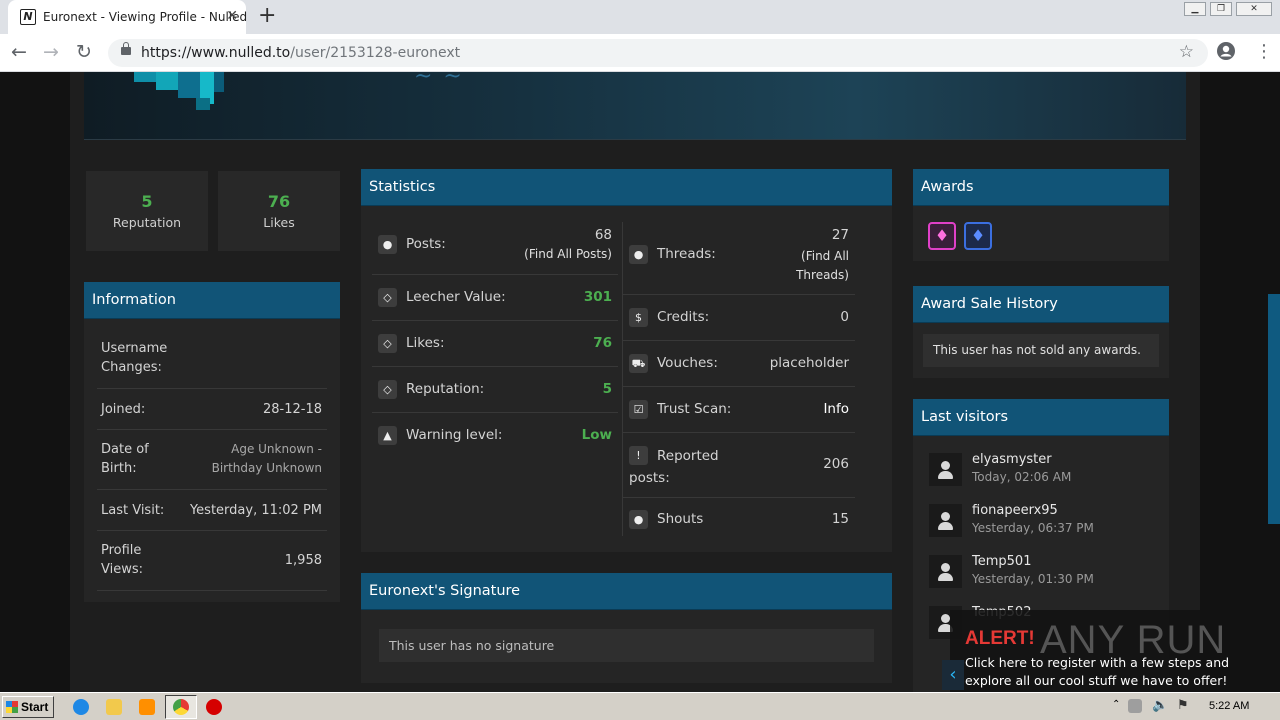 The height and width of the screenshot is (720, 1280). Describe the element at coordinates (134, 358) in the screenshot. I see `info-key: Username Changes:` at that location.